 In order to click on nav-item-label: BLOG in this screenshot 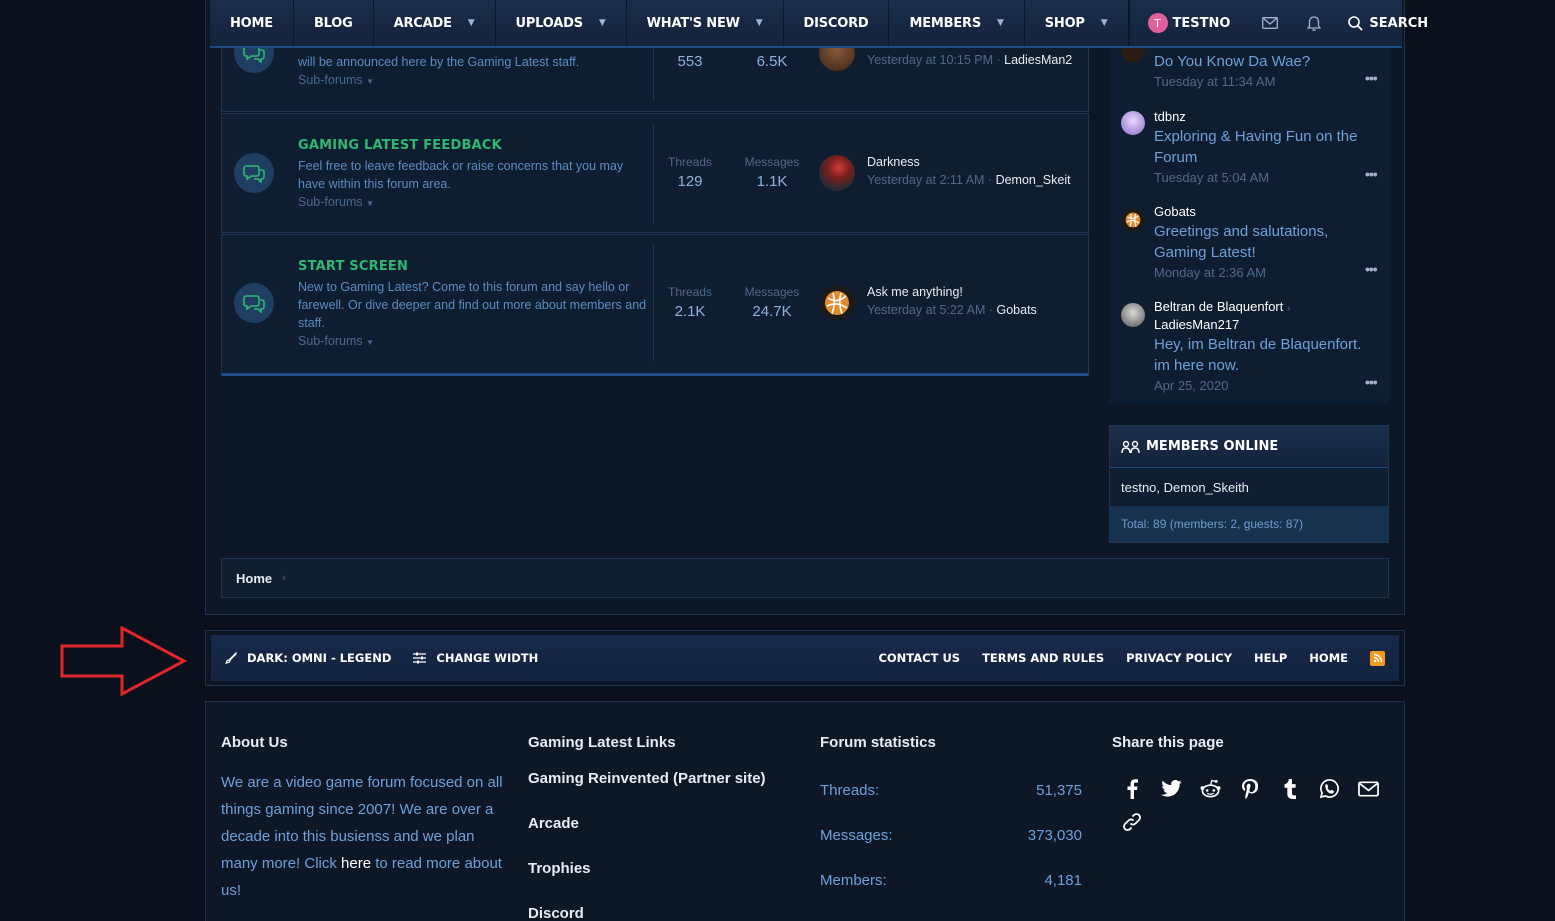, I will do `click(333, 23)`.